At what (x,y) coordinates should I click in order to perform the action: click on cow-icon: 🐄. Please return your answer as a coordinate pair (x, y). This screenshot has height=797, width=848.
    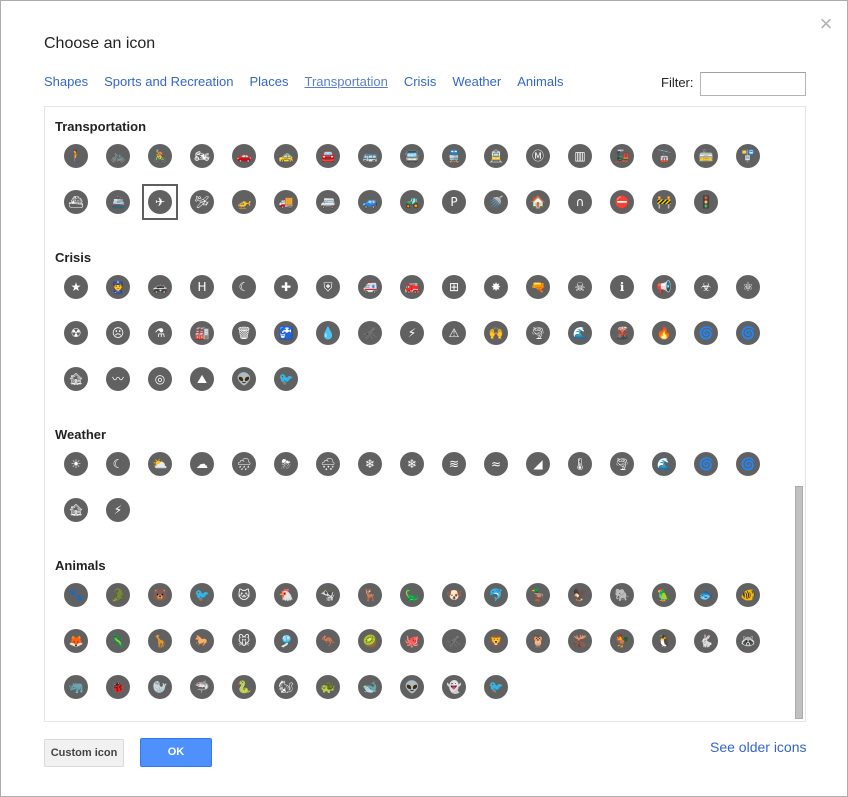
    Looking at the image, I should click on (328, 595).